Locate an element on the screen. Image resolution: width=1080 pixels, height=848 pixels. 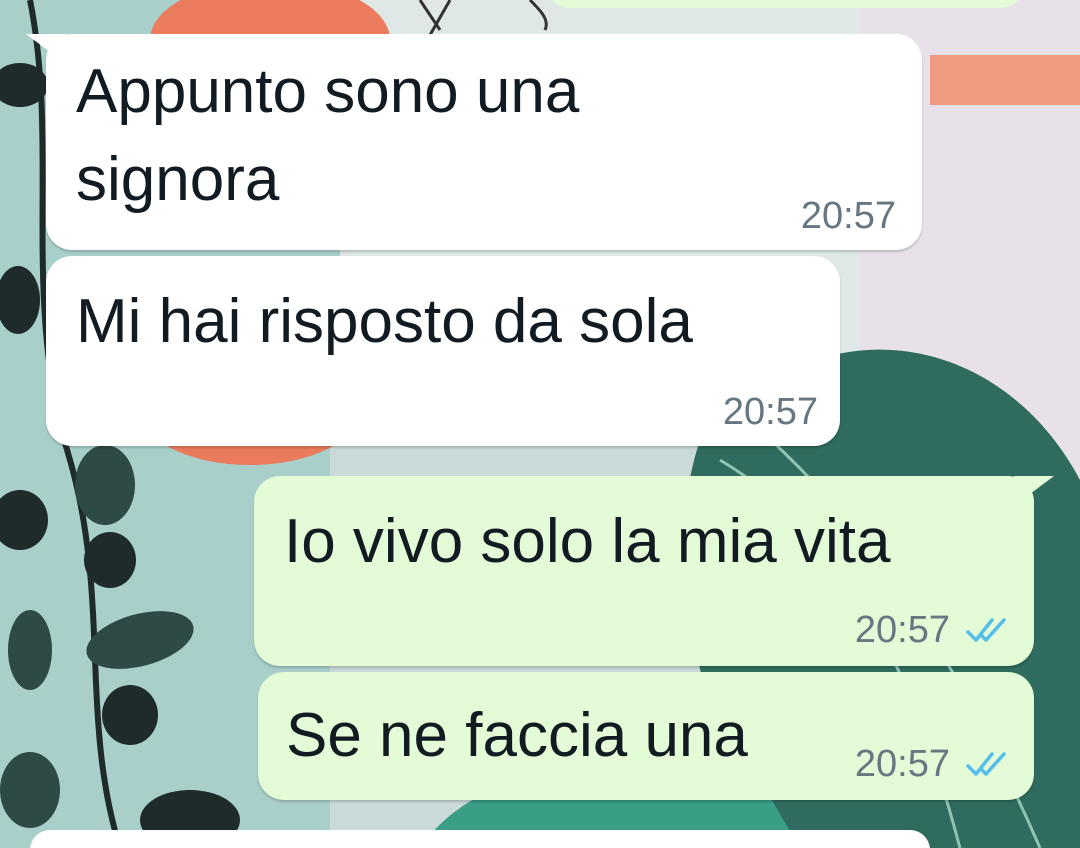
message-text-line: Appunto sono una is located at coordinates (328, 91).